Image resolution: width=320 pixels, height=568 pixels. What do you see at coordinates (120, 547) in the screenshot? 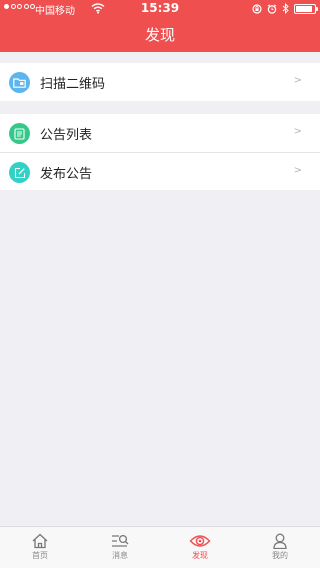
I see `tab-messages: 消息` at bounding box center [120, 547].